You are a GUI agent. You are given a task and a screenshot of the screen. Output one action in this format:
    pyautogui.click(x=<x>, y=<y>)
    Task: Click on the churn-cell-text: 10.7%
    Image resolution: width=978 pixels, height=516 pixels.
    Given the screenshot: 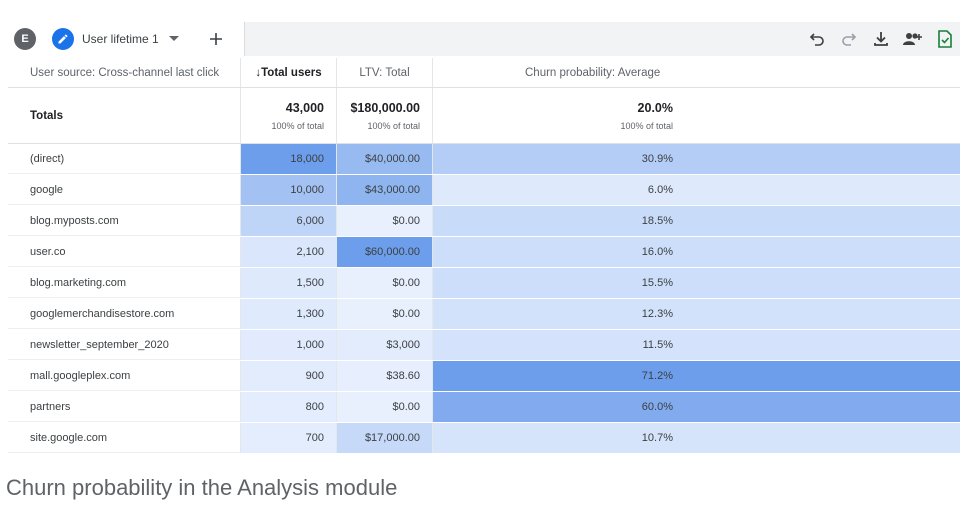 What is the action you would take?
    pyautogui.click(x=657, y=438)
    